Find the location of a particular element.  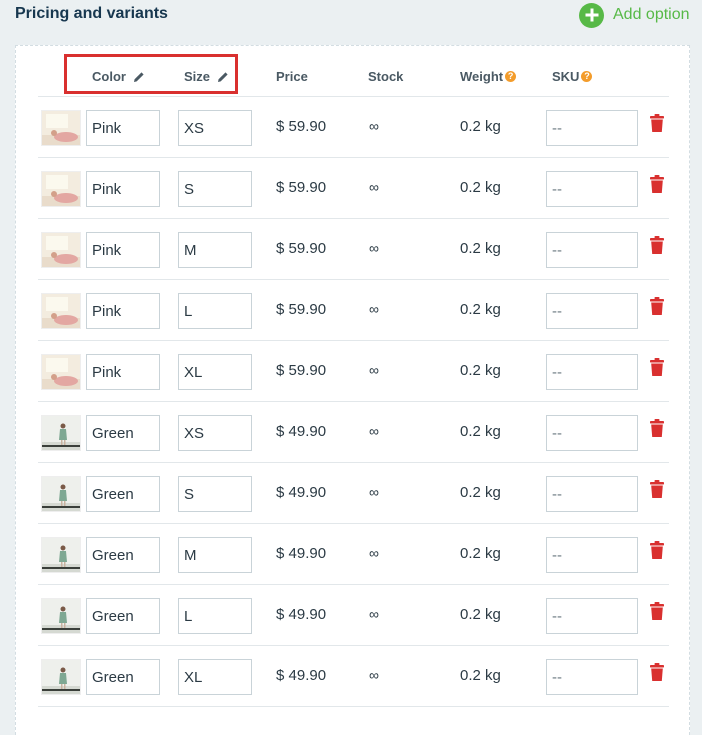

add-option-label: Add option is located at coordinates (651, 15).